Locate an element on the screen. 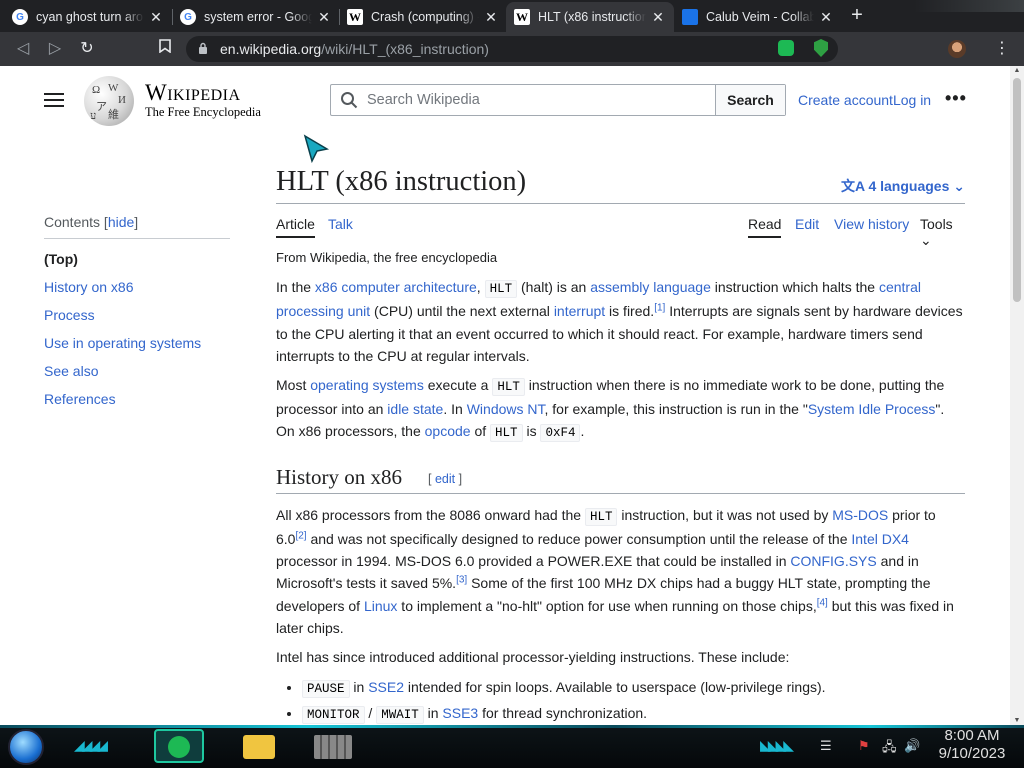 This screenshot has height=768, width=1024. wordmark-text: Wikipedia is located at coordinates (193, 92).